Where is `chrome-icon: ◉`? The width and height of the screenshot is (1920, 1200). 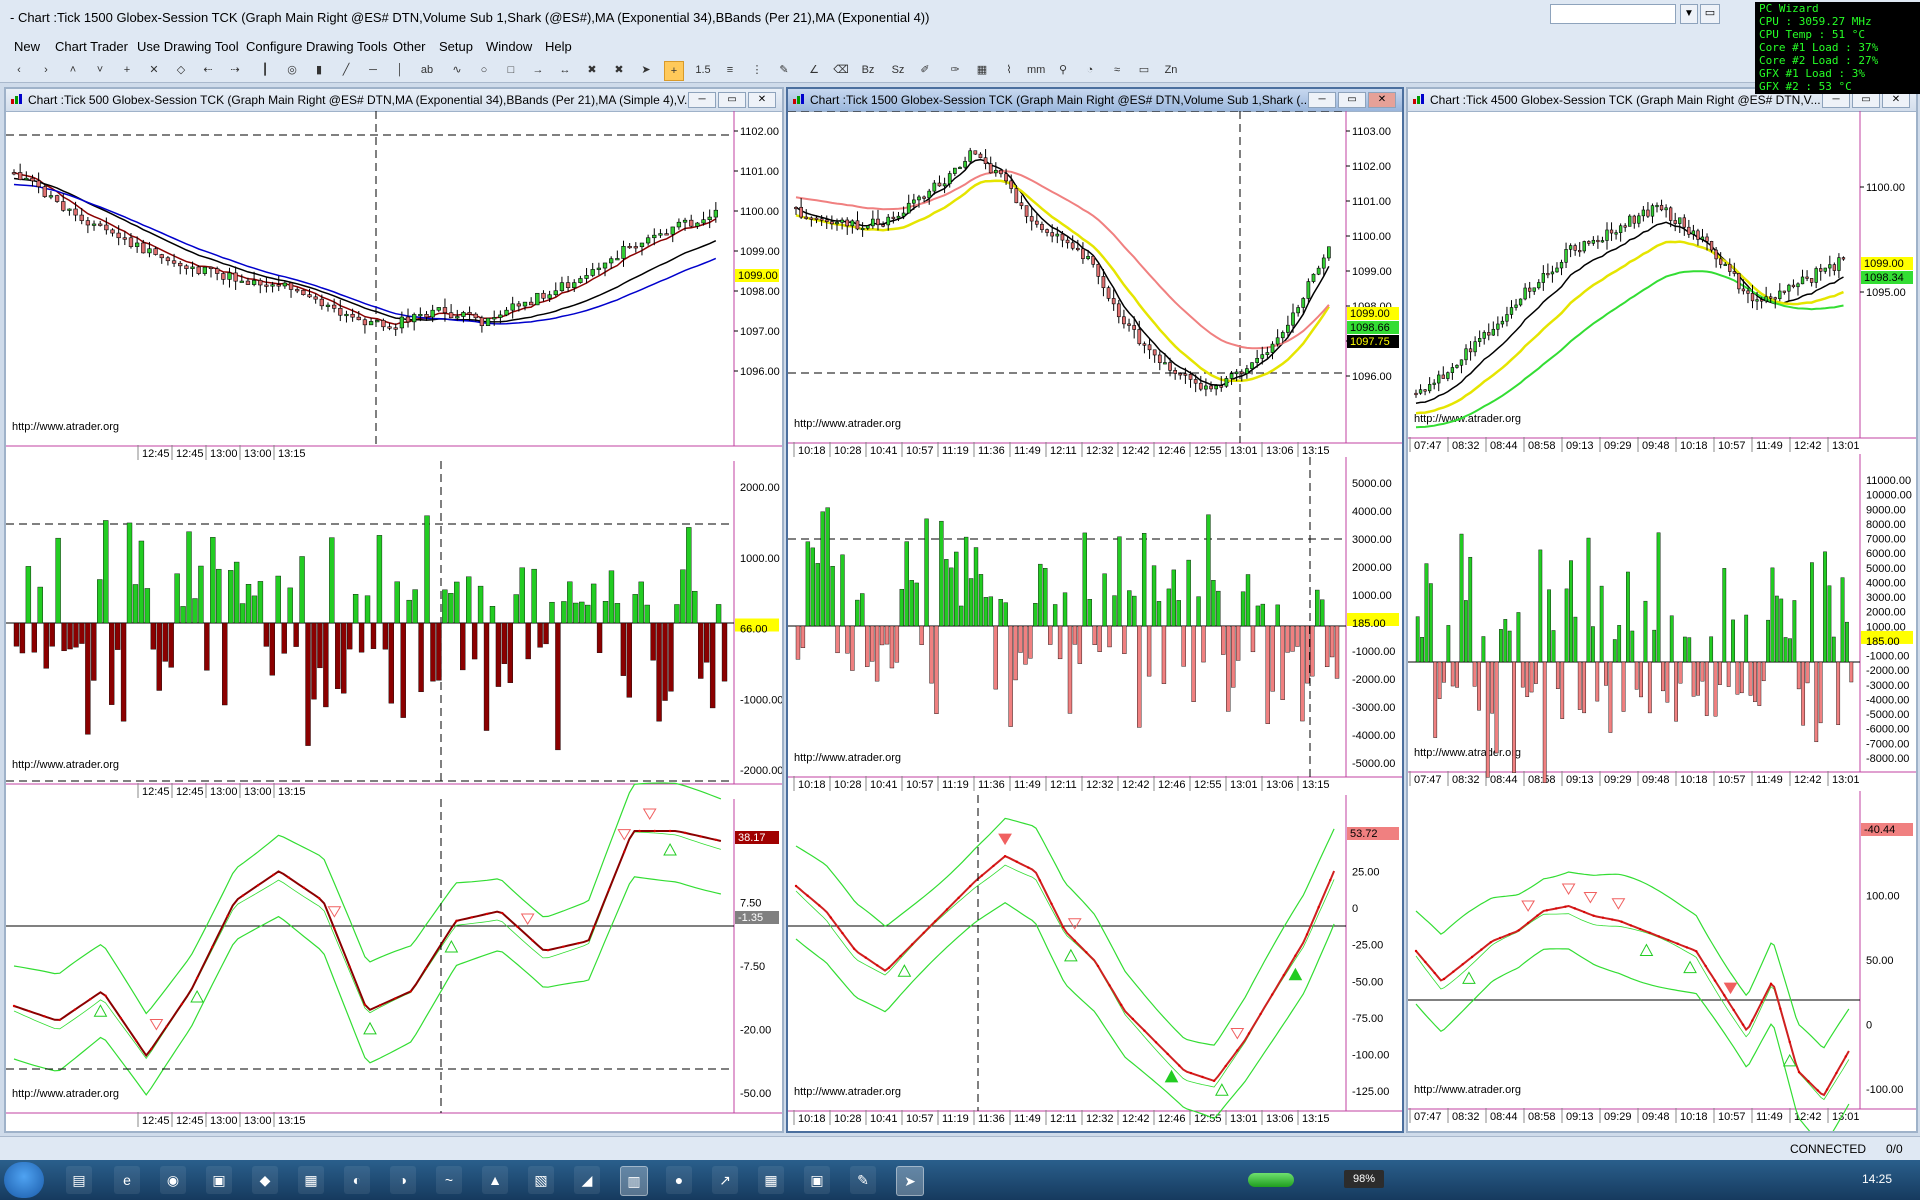
chrome-icon: ◉ is located at coordinates (173, 1180).